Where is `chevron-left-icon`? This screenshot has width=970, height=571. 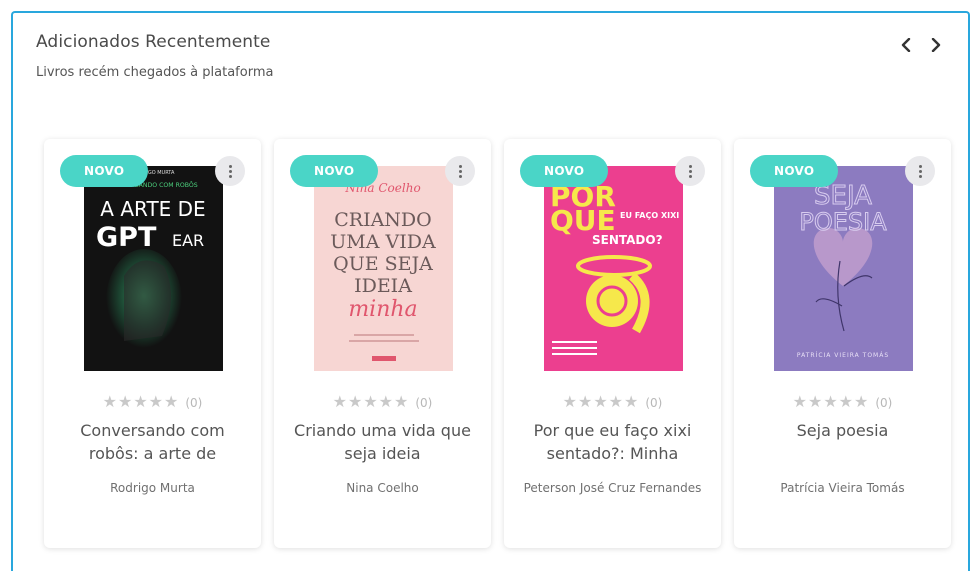
chevron-left-icon is located at coordinates (906, 45).